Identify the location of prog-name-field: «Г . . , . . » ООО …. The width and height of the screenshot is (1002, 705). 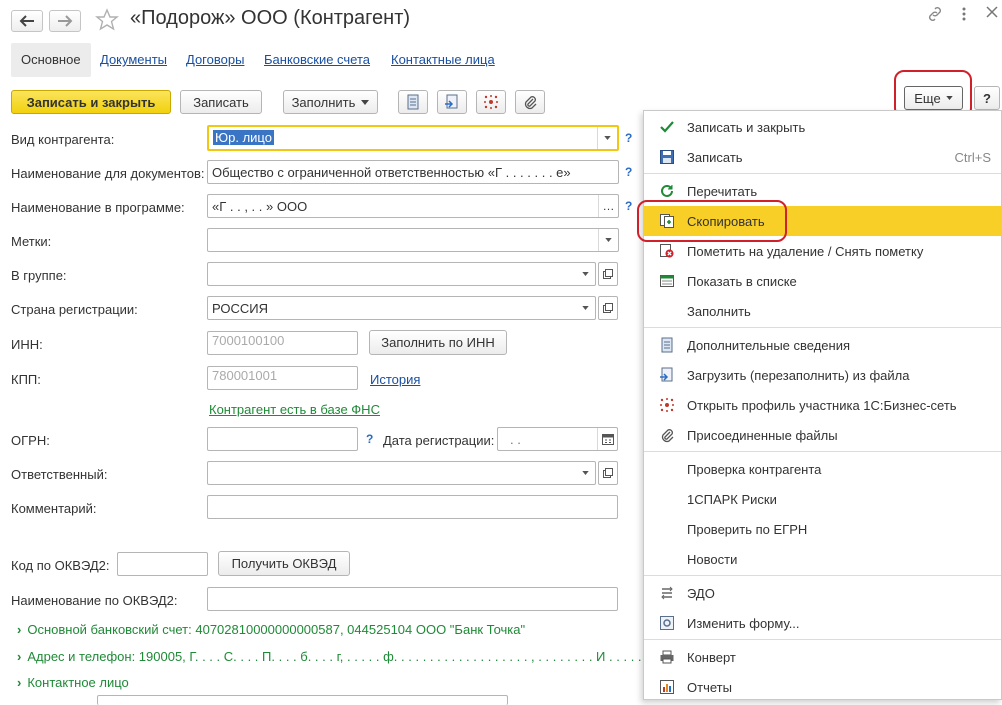
(413, 206).